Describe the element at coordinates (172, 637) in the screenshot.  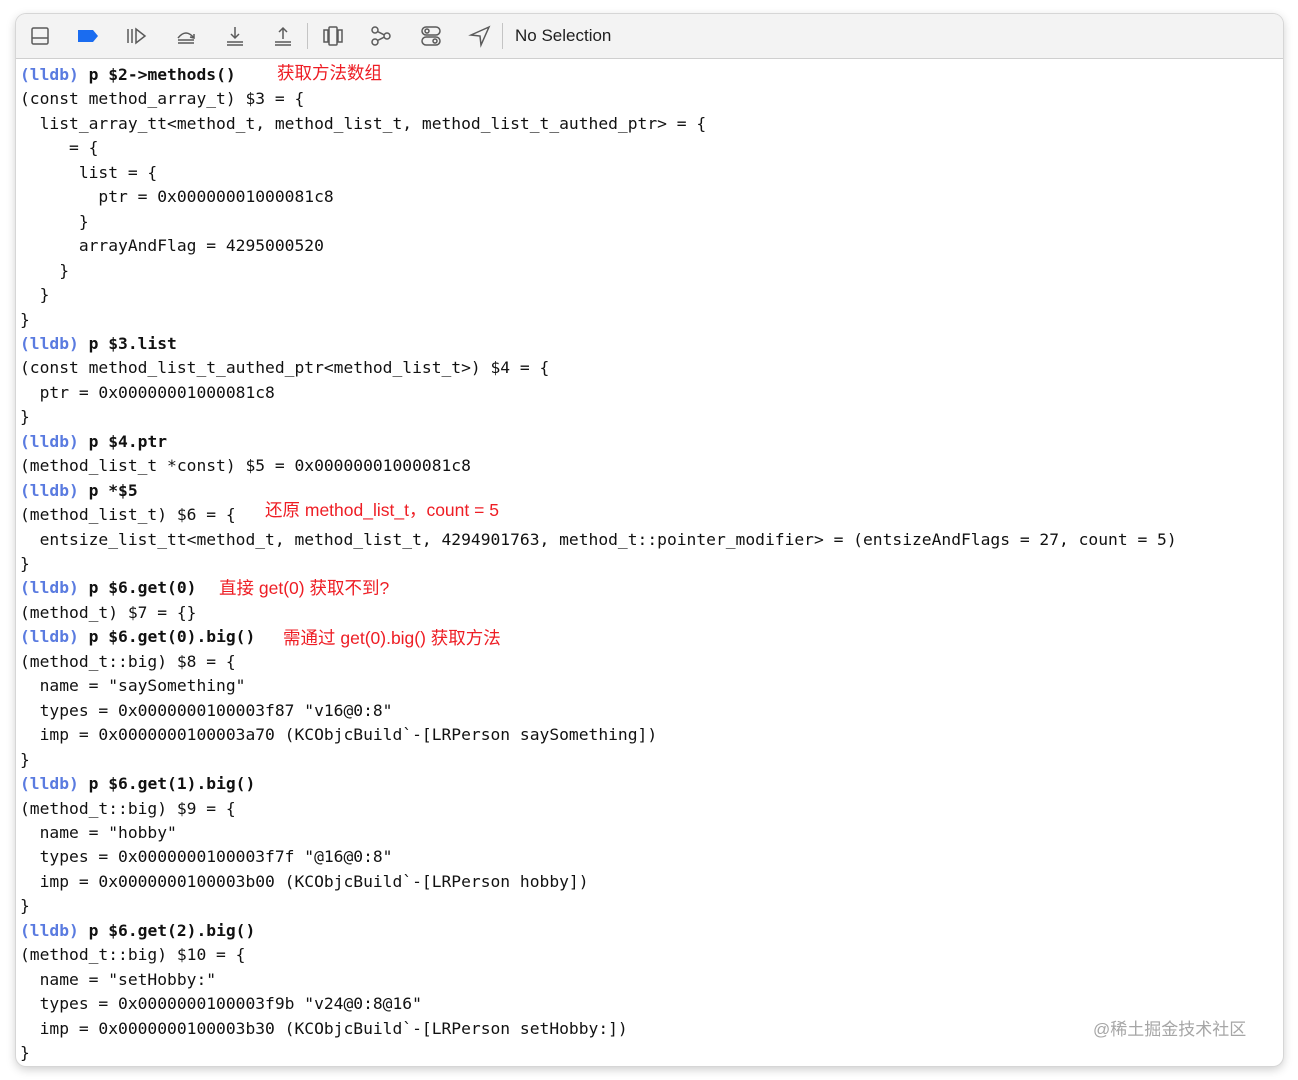
I see `lldb-command: p $6.get(0).big()` at that location.